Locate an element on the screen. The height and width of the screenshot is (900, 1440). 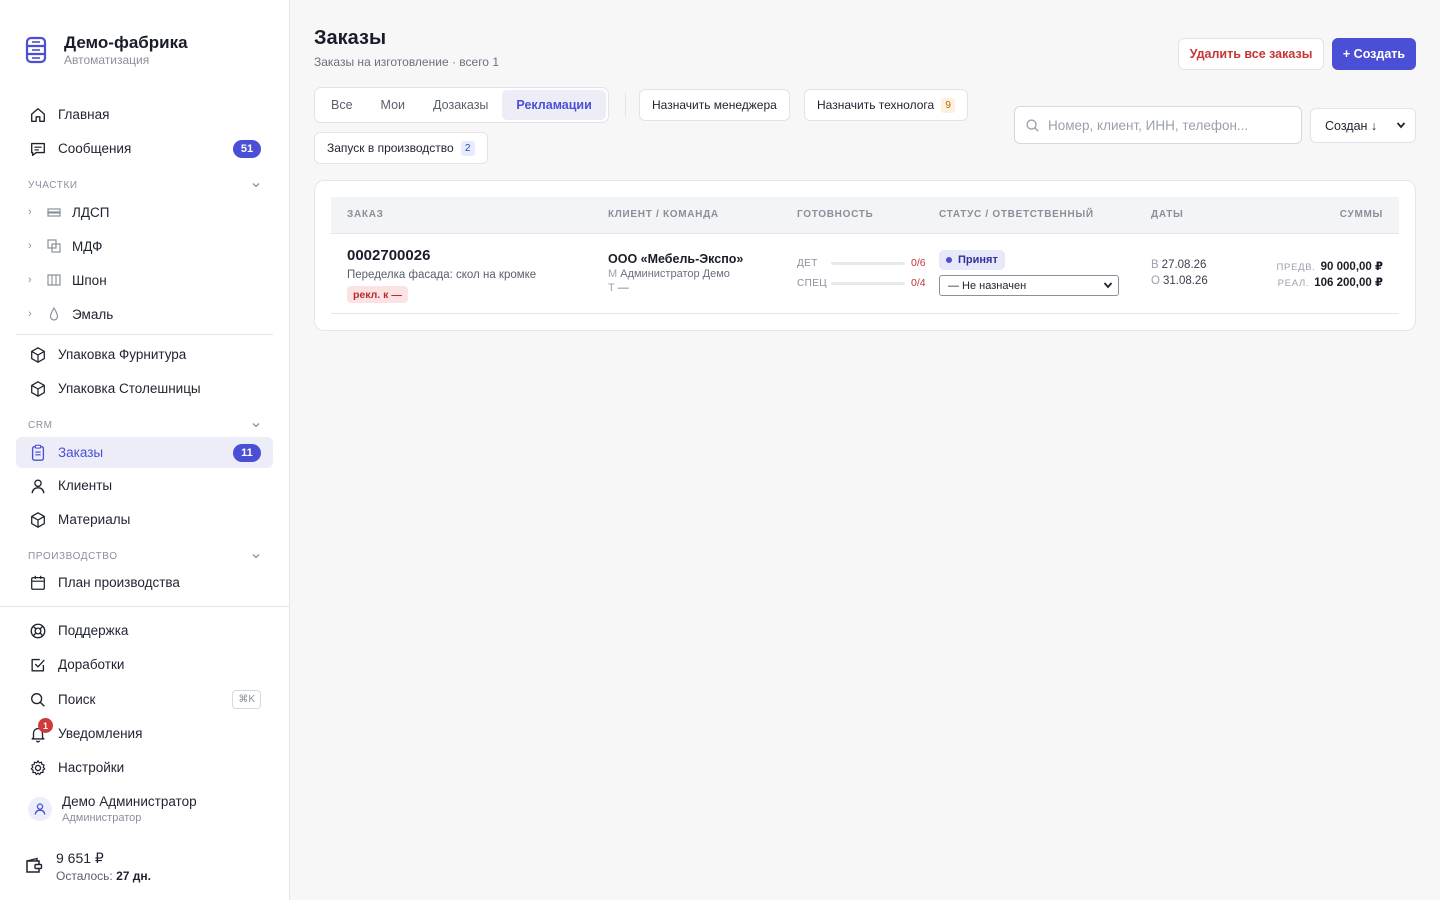
sidebar-item-packing-countertops: Упаковка Столешницы is located at coordinates (144, 388).